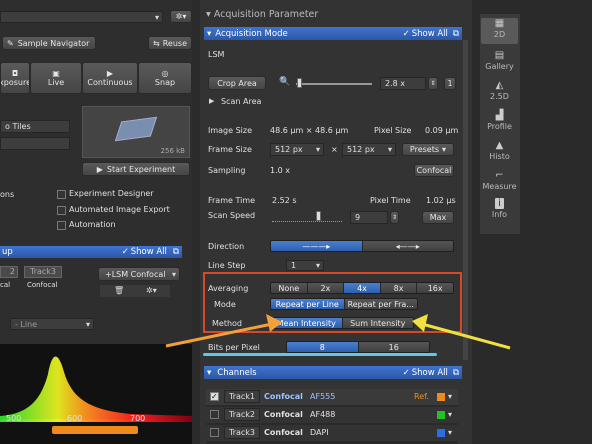 Image resolution: width=592 pixels, height=444 pixels. Describe the element at coordinates (461, 332) in the screenshot. I see `yellow-arrow` at that location.